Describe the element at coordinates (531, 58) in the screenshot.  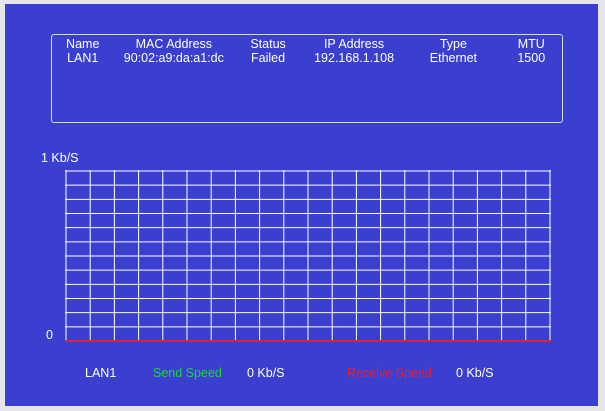
I see `cell-mtu: 1500` at that location.